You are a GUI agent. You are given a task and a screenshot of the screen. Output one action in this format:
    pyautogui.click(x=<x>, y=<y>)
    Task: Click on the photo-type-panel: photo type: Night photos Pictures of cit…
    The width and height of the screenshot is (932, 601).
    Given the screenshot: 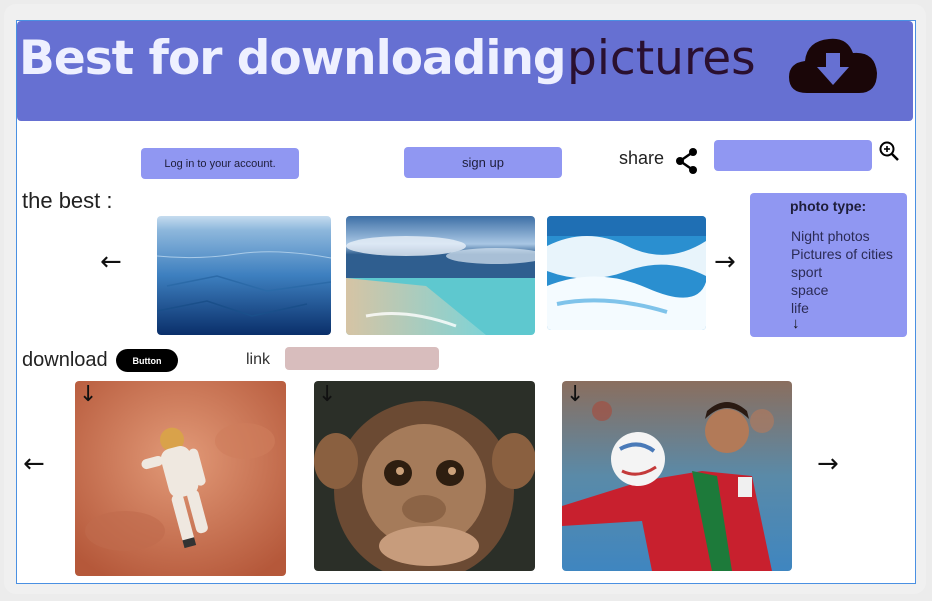 What is the action you would take?
    pyautogui.click(x=828, y=265)
    